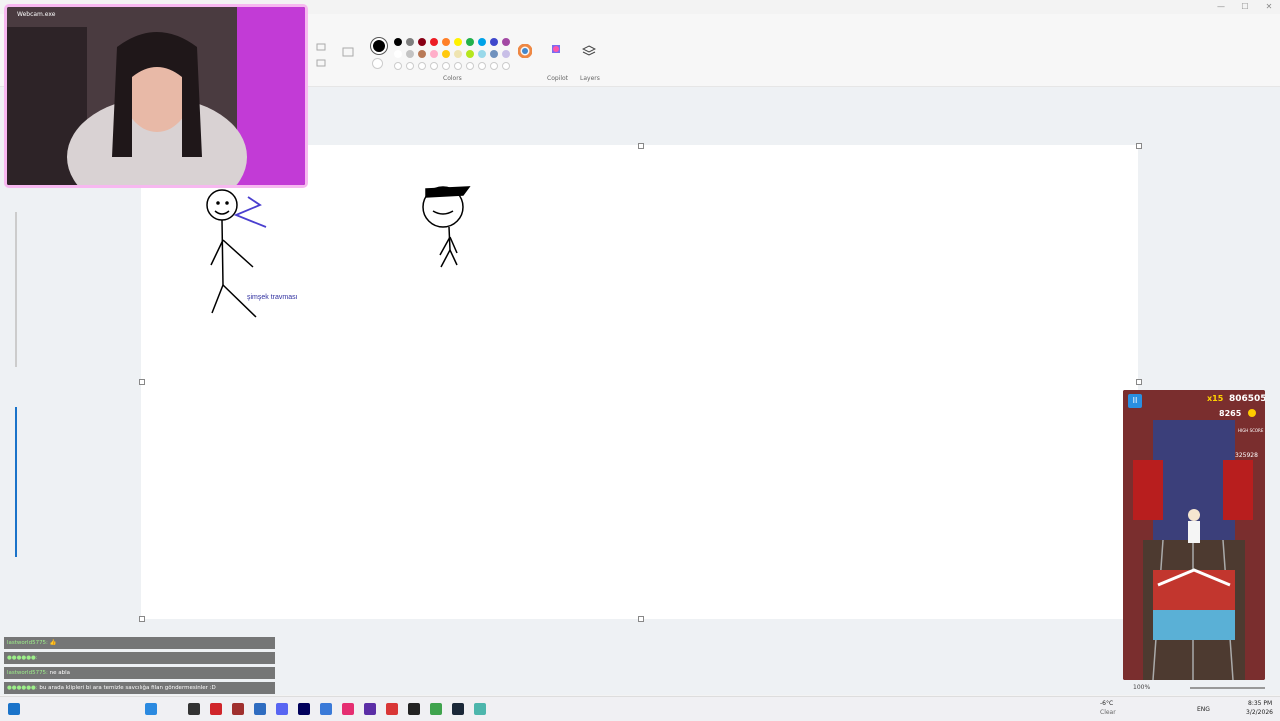  Describe the element at coordinates (304, 709) in the screenshot. I see `after-effects-icon` at that location.